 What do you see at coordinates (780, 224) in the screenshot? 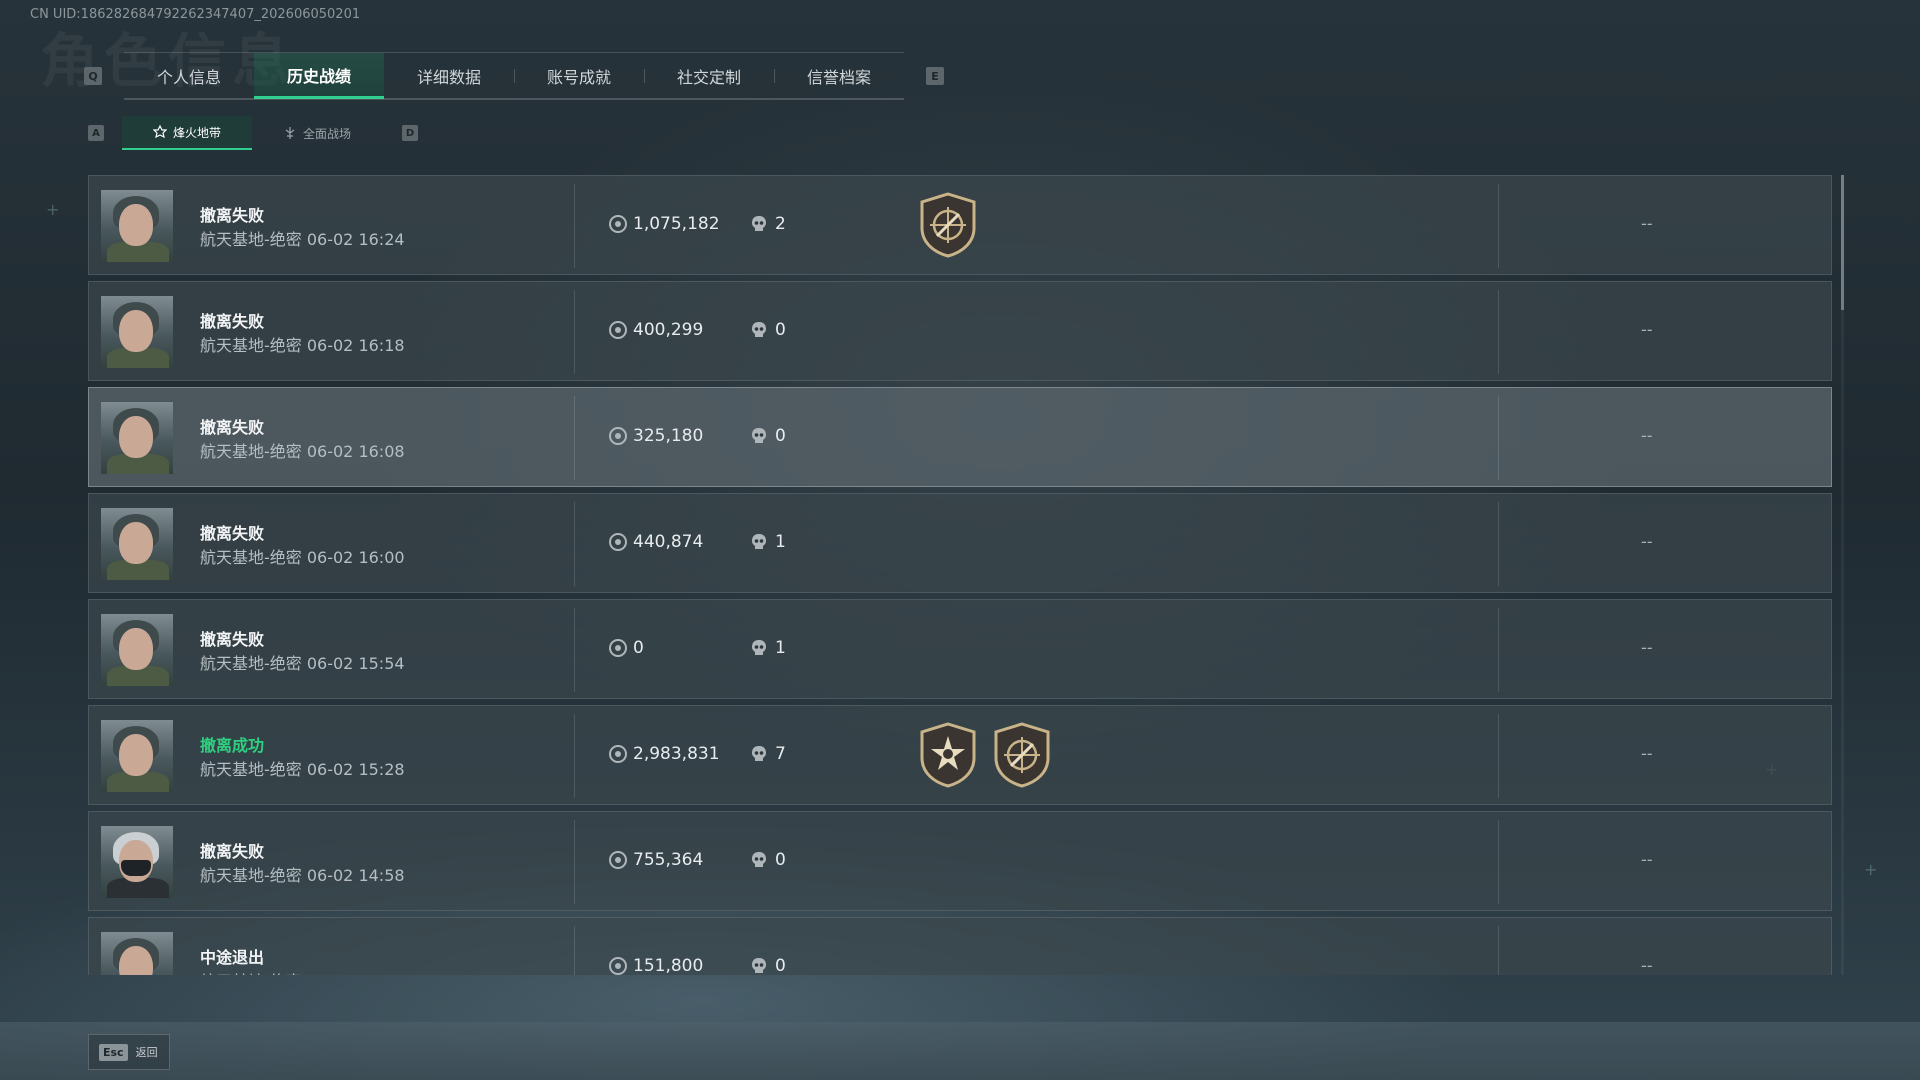
I see `kill-count-text: 2` at bounding box center [780, 224].